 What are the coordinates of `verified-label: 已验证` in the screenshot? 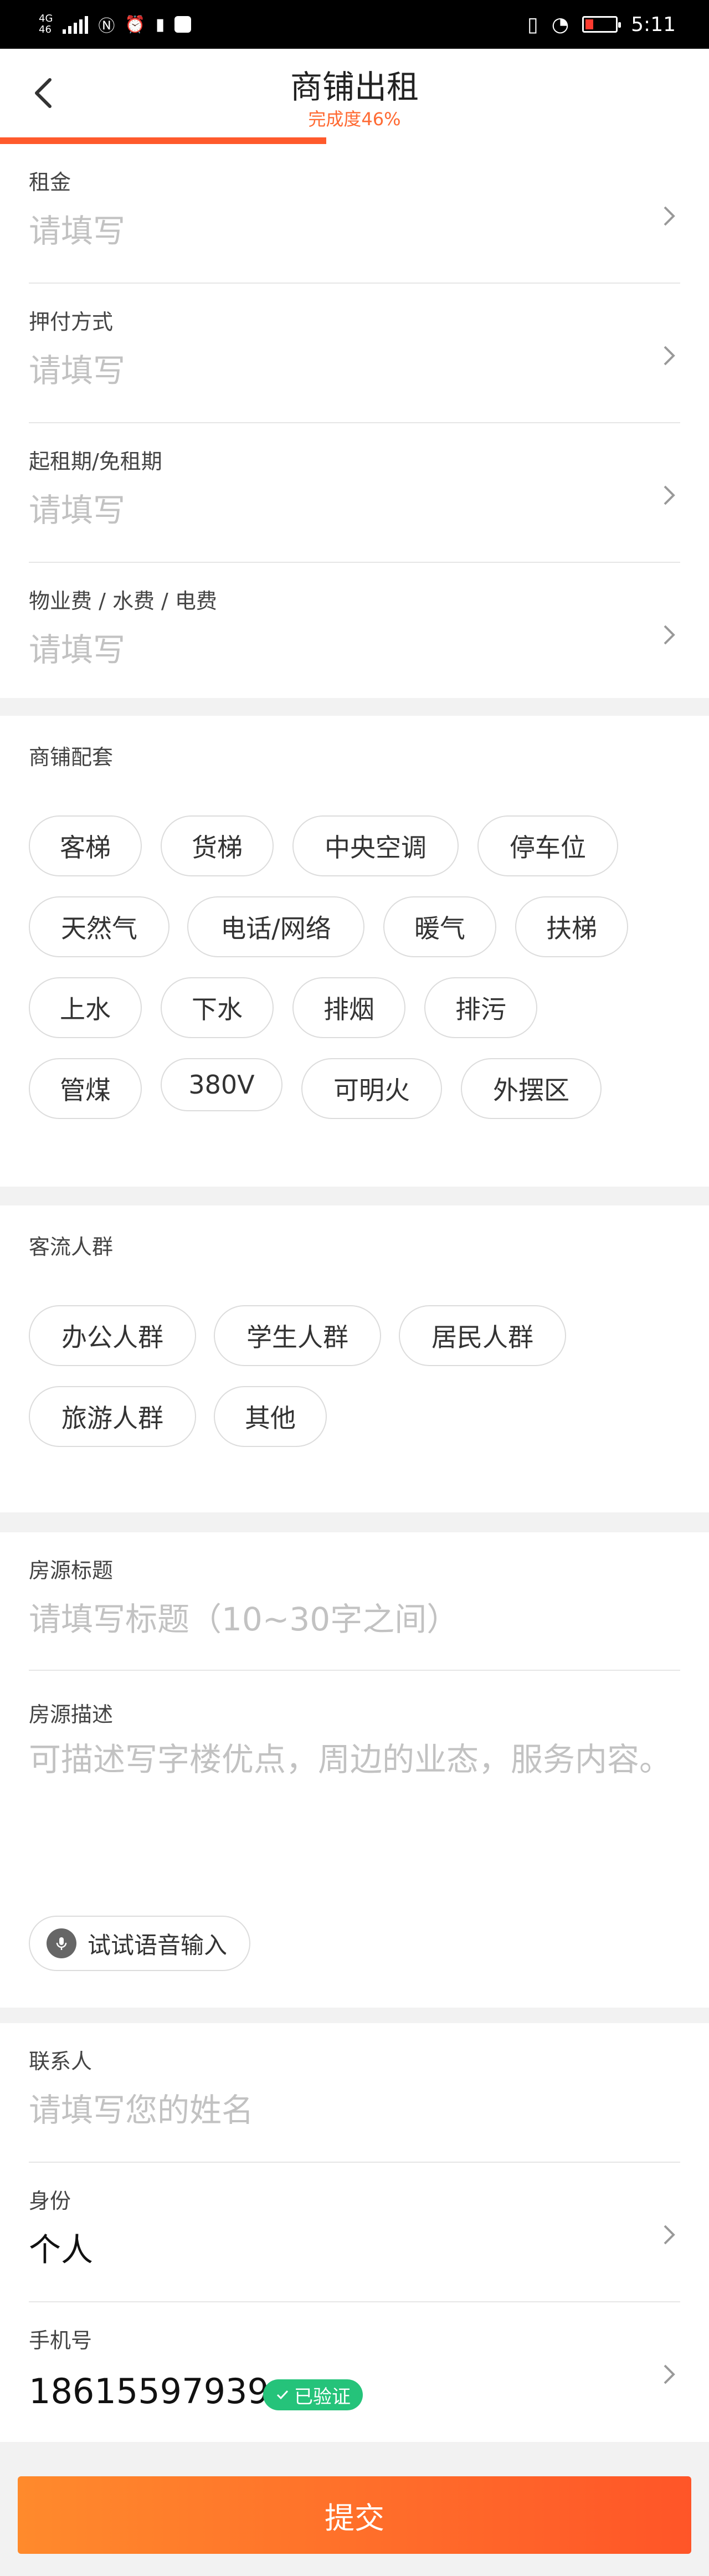 It's located at (322, 2396).